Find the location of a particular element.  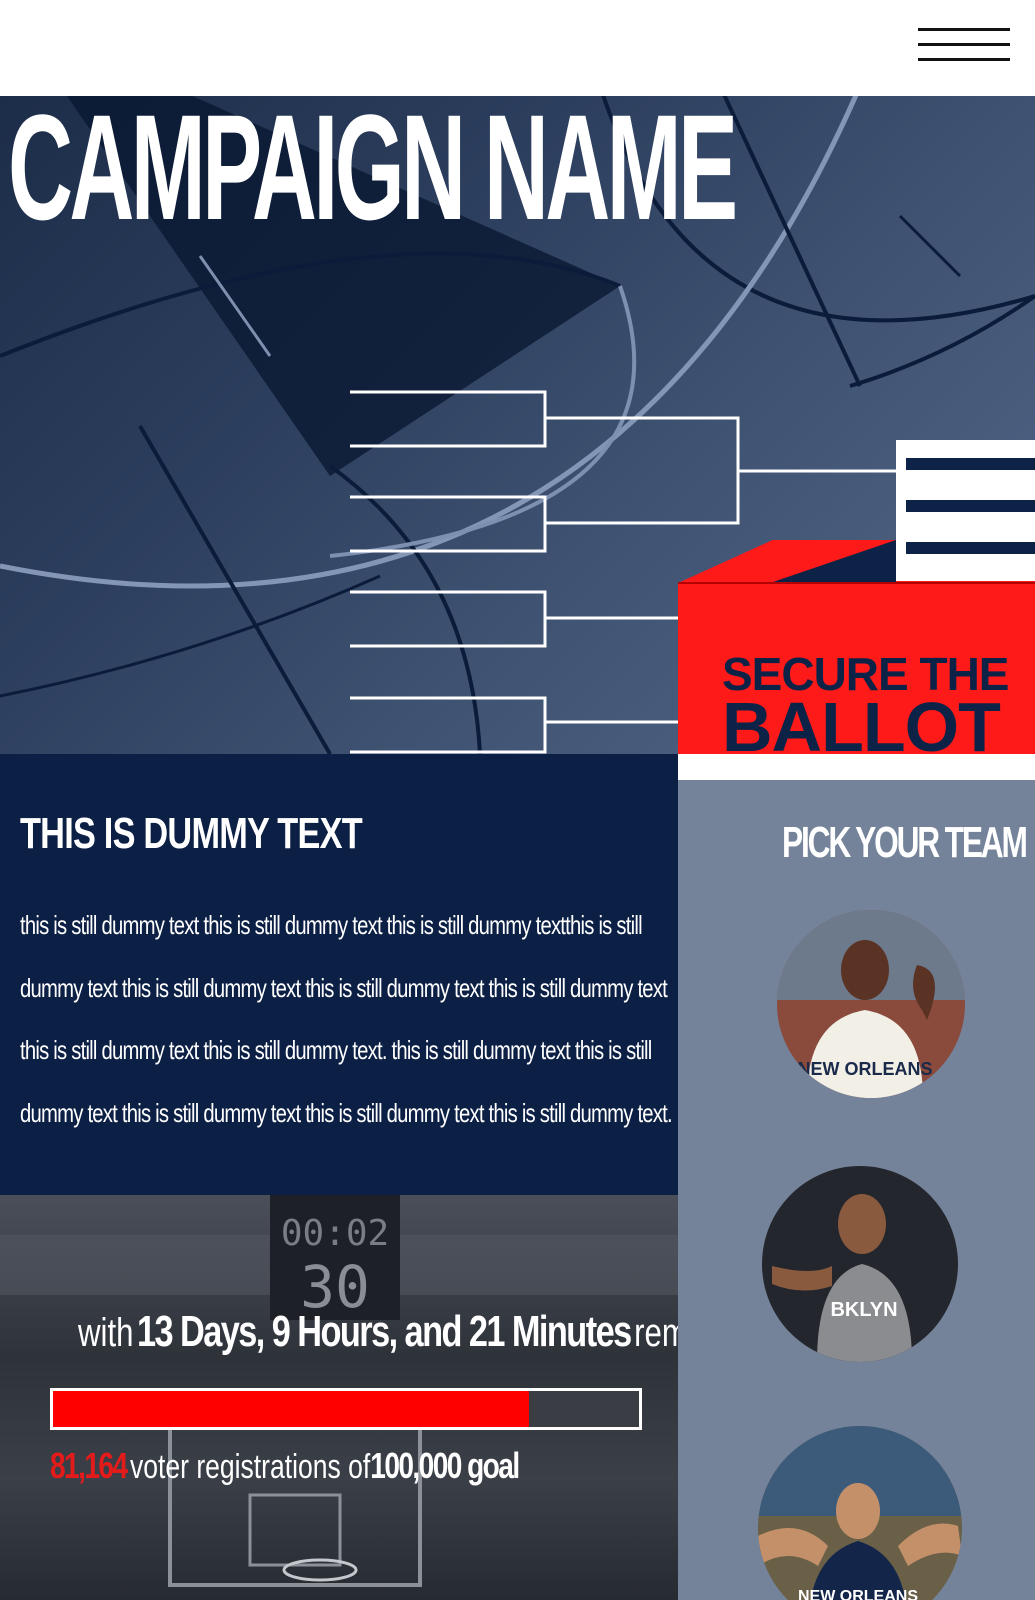

pick-team-heading: PICK YOUR TEAM is located at coordinates (905, 842).